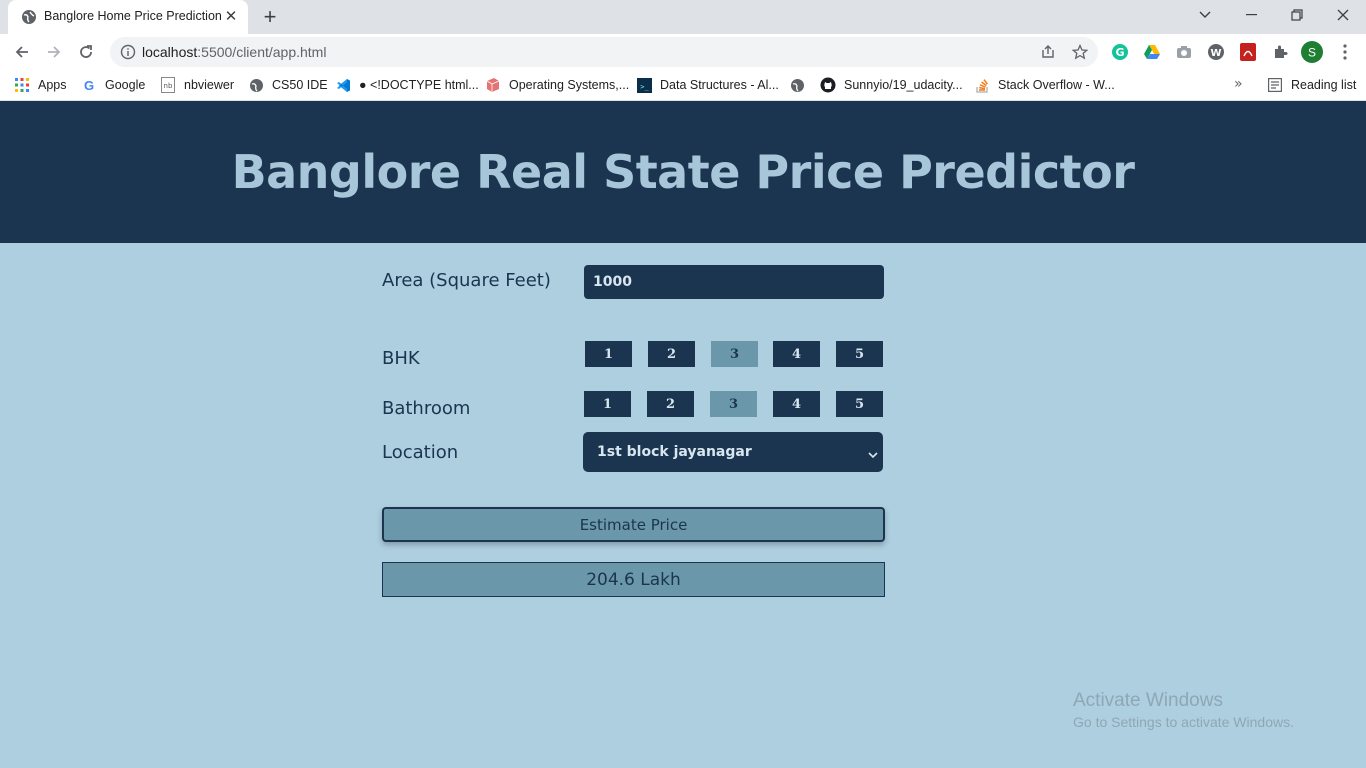 The height and width of the screenshot is (768, 1366). I want to click on bath-option-5: 5, so click(859, 404).